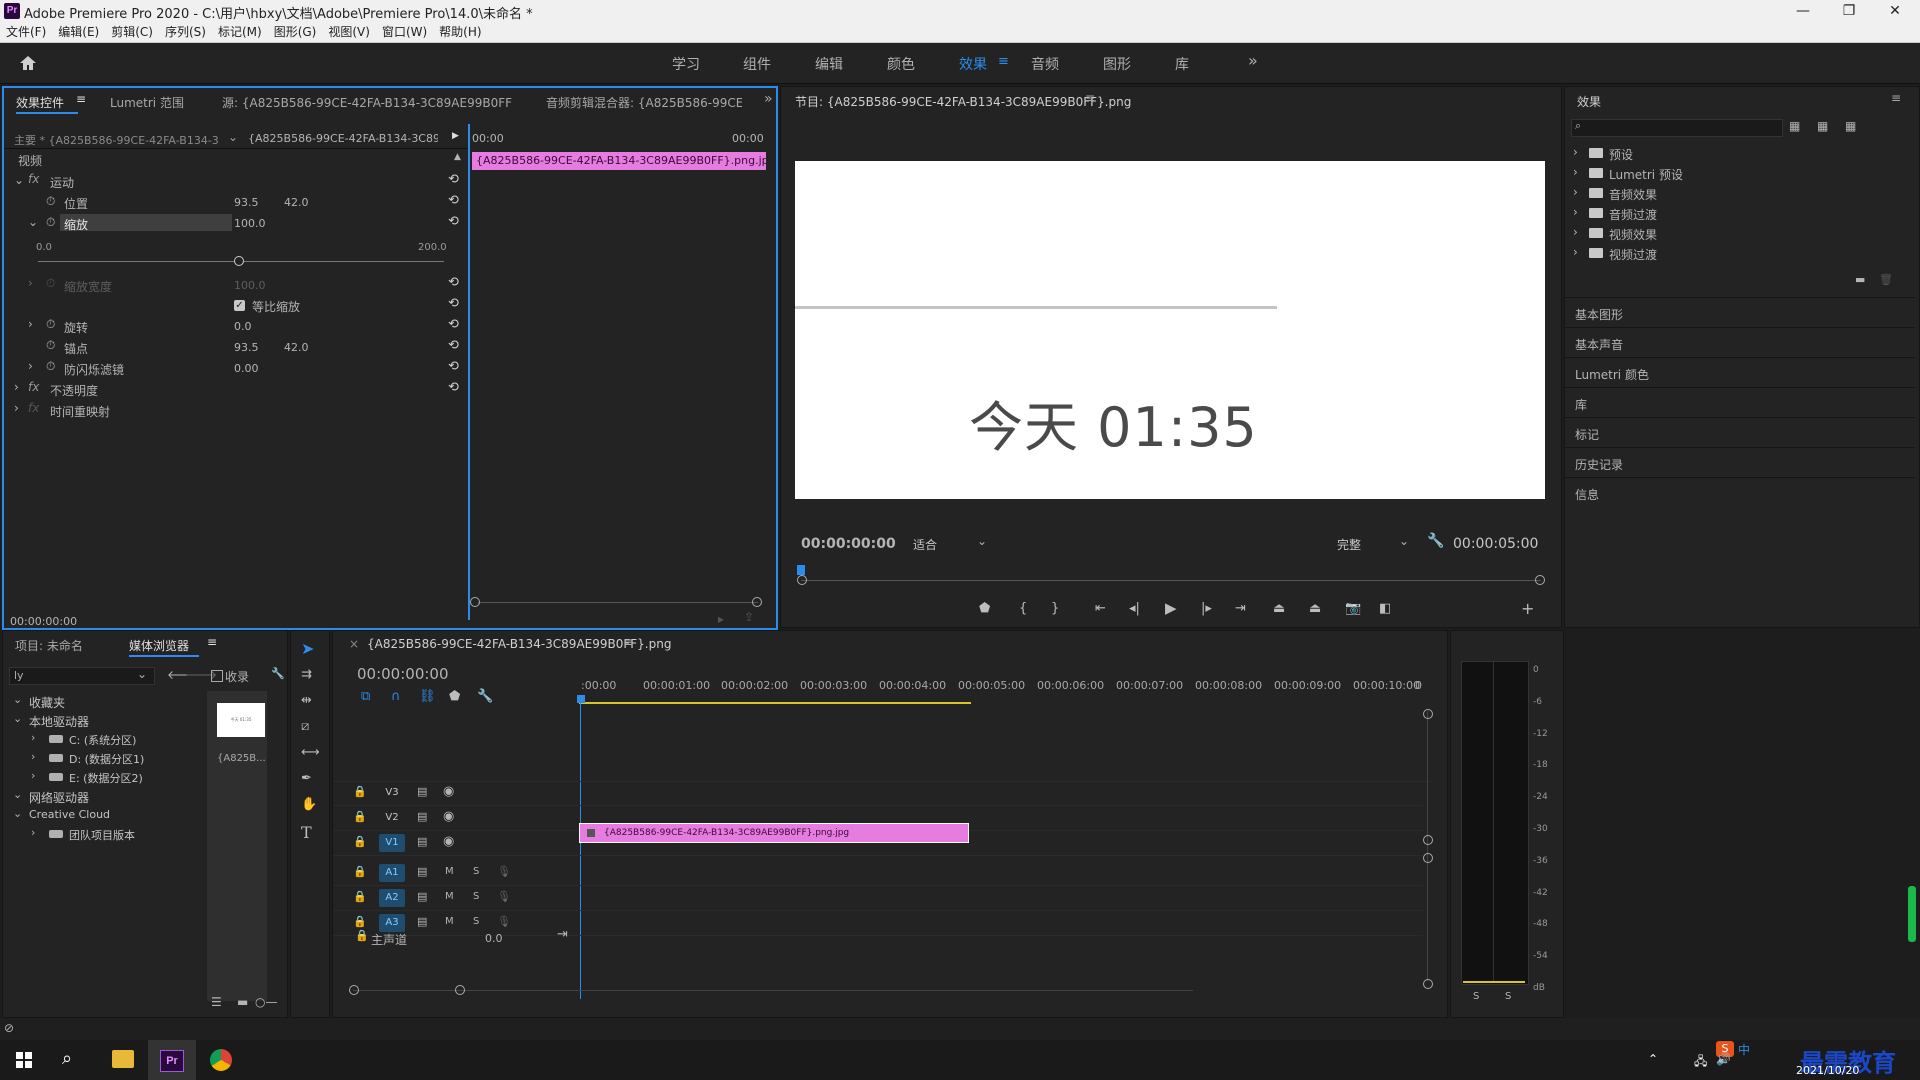  Describe the element at coordinates (1794, 126) in the screenshot. I see `accelerated-effects-icon: ▦` at that location.